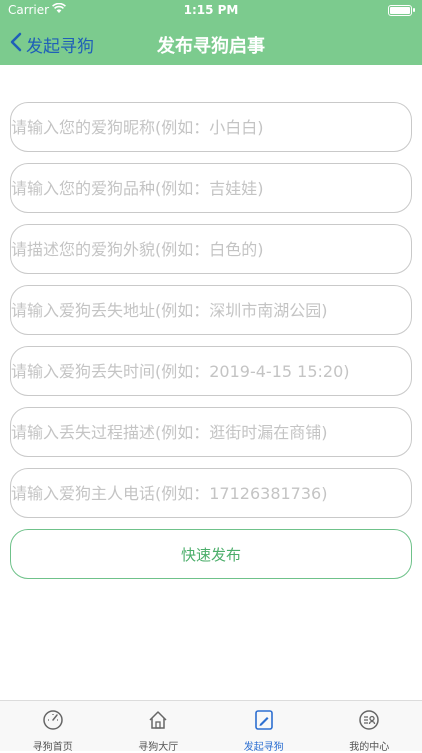  Describe the element at coordinates (158, 722) in the screenshot. I see `home-icon` at that location.